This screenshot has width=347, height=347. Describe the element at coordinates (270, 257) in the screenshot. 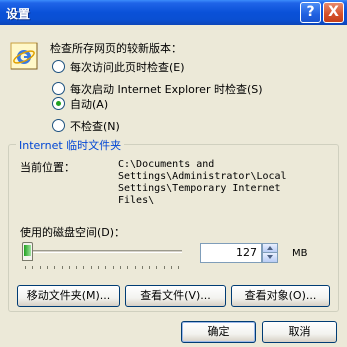

I see `spin-down-icon` at that location.